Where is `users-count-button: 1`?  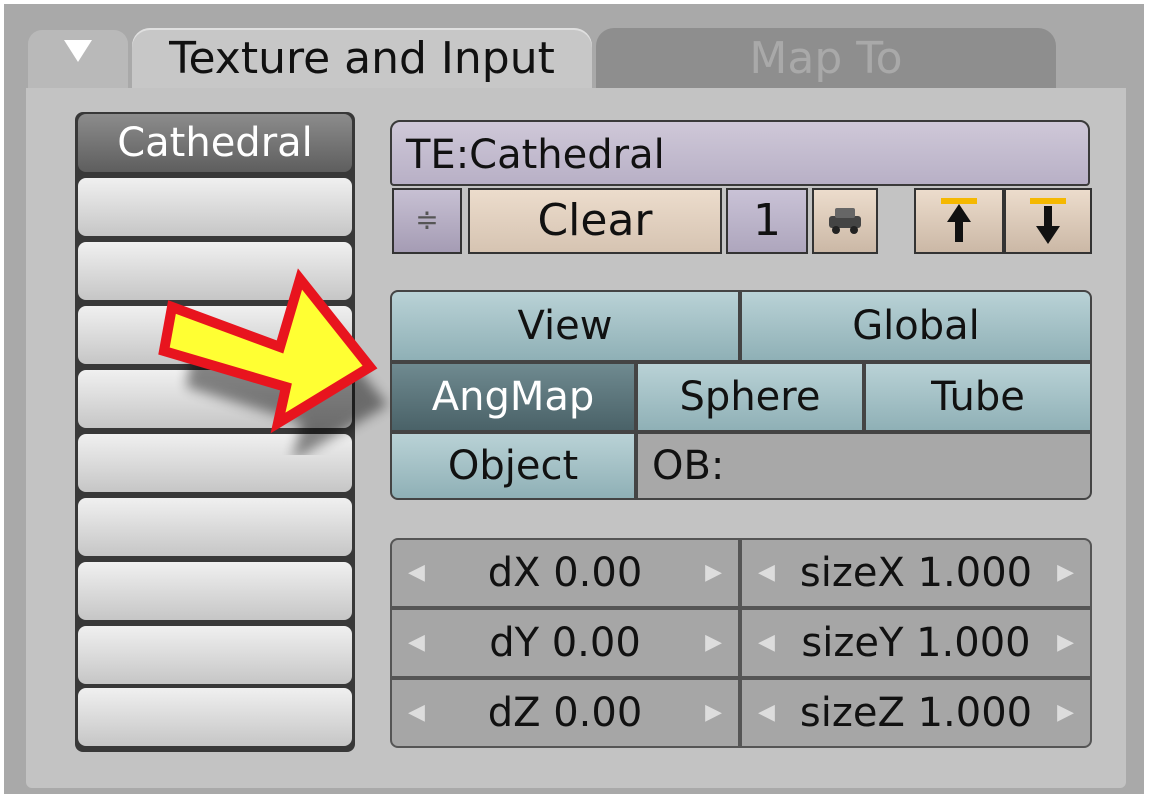
users-count-button: 1 is located at coordinates (767, 221).